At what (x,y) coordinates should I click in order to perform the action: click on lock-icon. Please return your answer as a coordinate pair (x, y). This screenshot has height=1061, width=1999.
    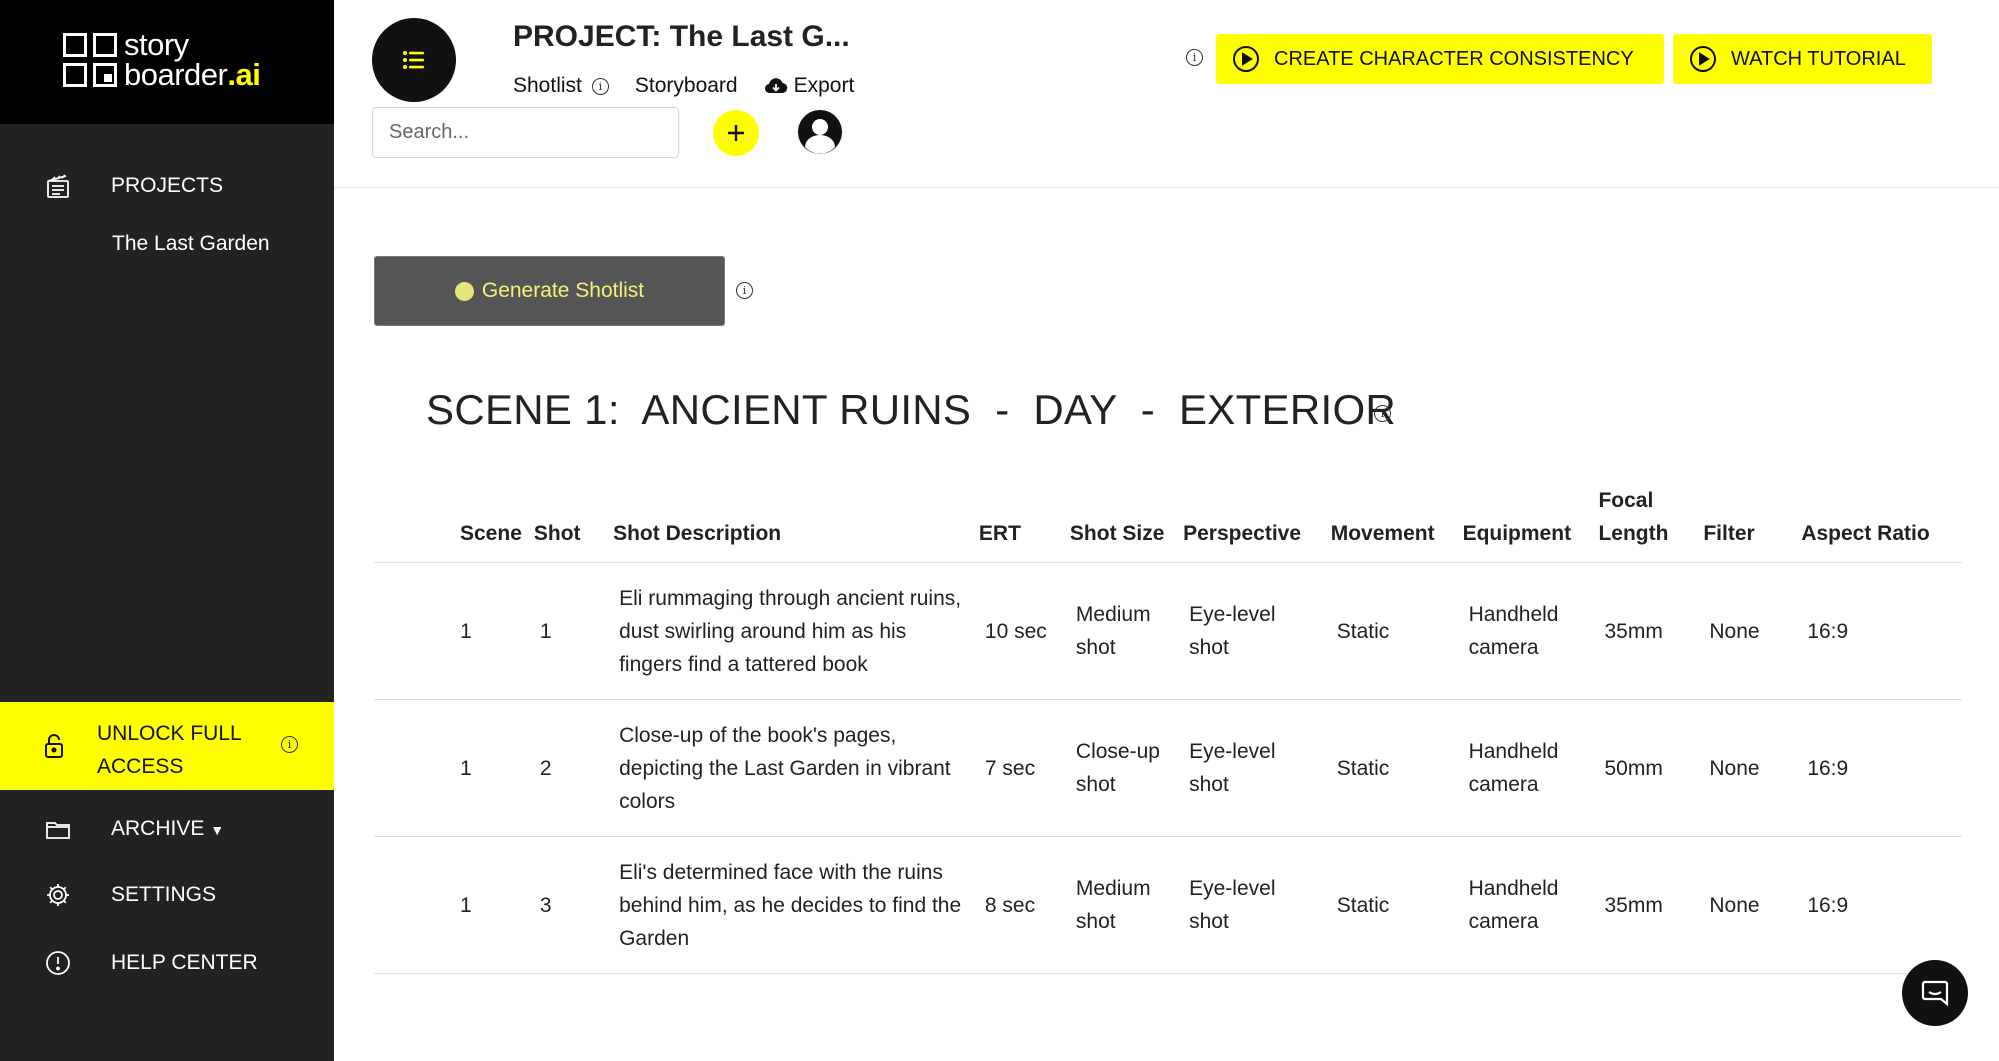
    Looking at the image, I should click on (54, 746).